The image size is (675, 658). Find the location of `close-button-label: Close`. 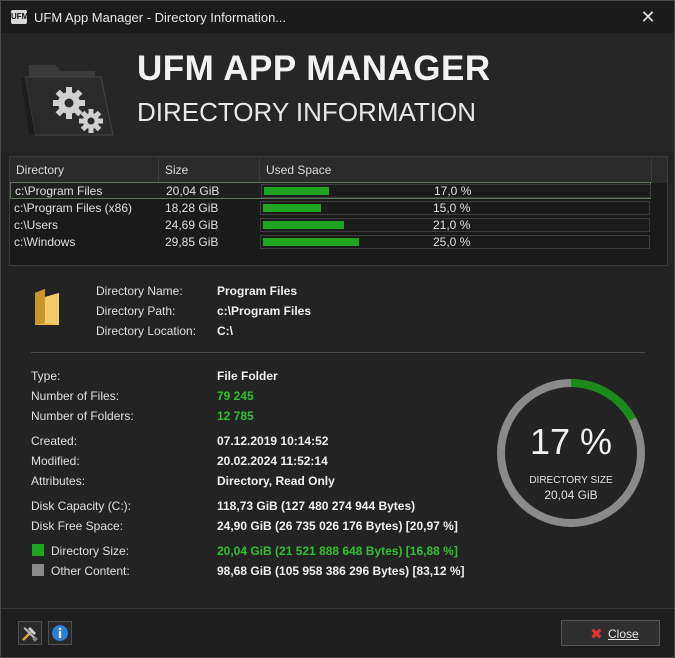

close-button-label: Close is located at coordinates (623, 634).